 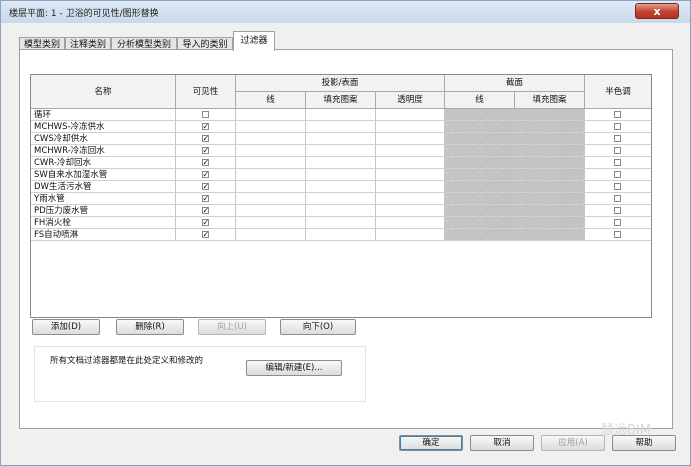 What do you see at coordinates (431, 443) in the screenshot?
I see `ok-button: 确定` at bounding box center [431, 443].